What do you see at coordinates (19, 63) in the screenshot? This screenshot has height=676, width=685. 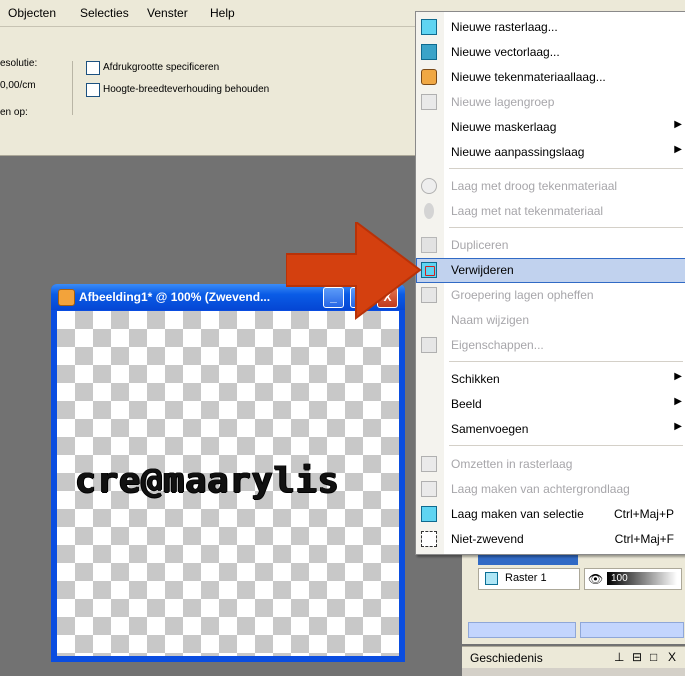 I see `resolution-label: esolutie:` at bounding box center [19, 63].